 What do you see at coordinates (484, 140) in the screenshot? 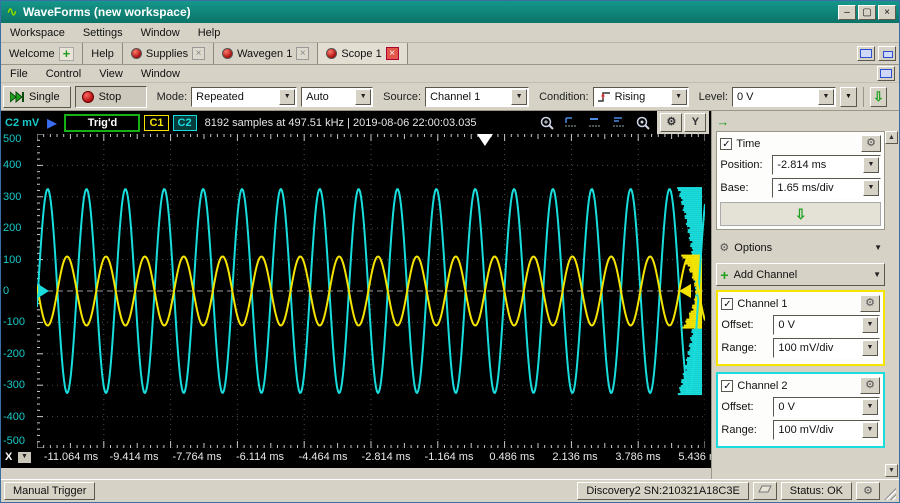
I see `trigger-position-marker` at bounding box center [484, 140].